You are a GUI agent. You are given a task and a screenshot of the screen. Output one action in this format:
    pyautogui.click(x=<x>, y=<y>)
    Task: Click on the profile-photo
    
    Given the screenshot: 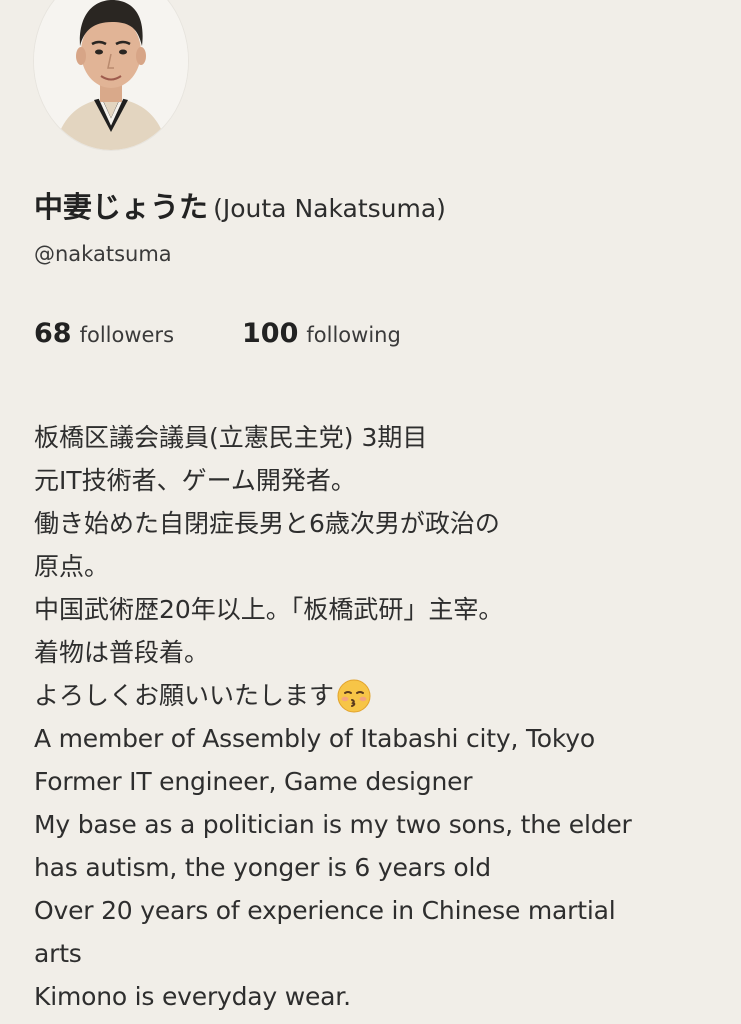 What is the action you would take?
    pyautogui.click(x=111, y=75)
    